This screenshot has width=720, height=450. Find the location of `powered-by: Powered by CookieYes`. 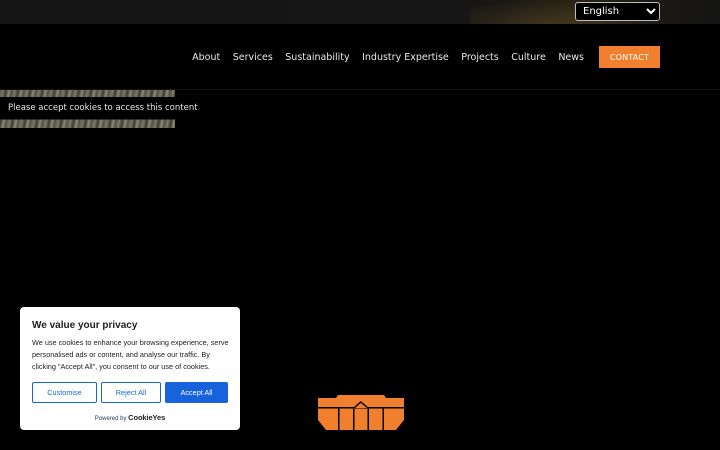

powered-by: Powered by CookieYes is located at coordinates (130, 417).